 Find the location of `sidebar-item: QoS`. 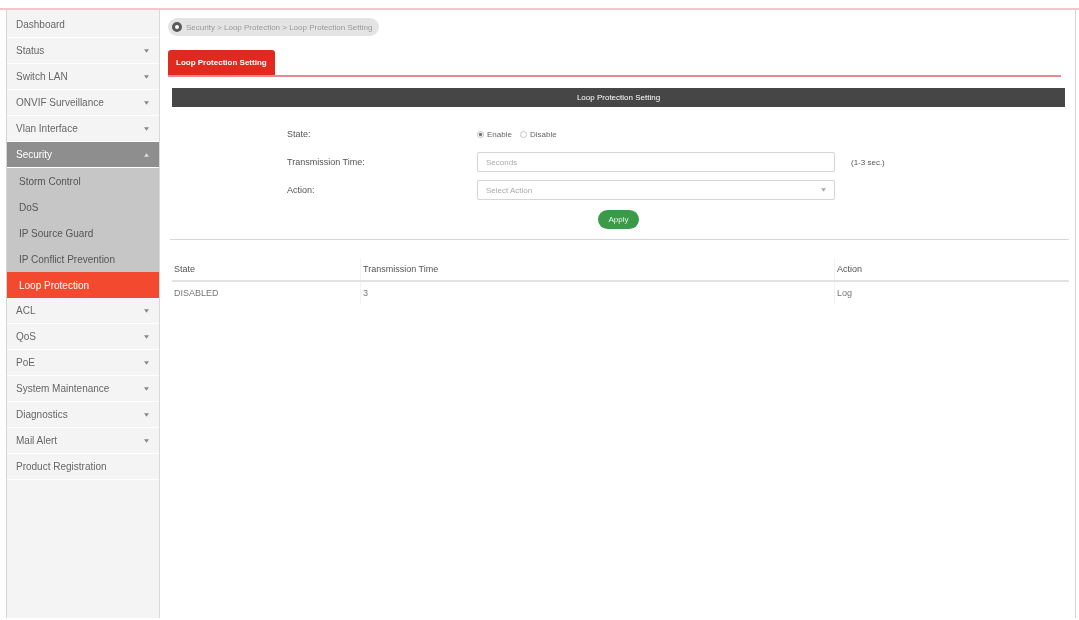

sidebar-item: QoS is located at coordinates (83, 337).